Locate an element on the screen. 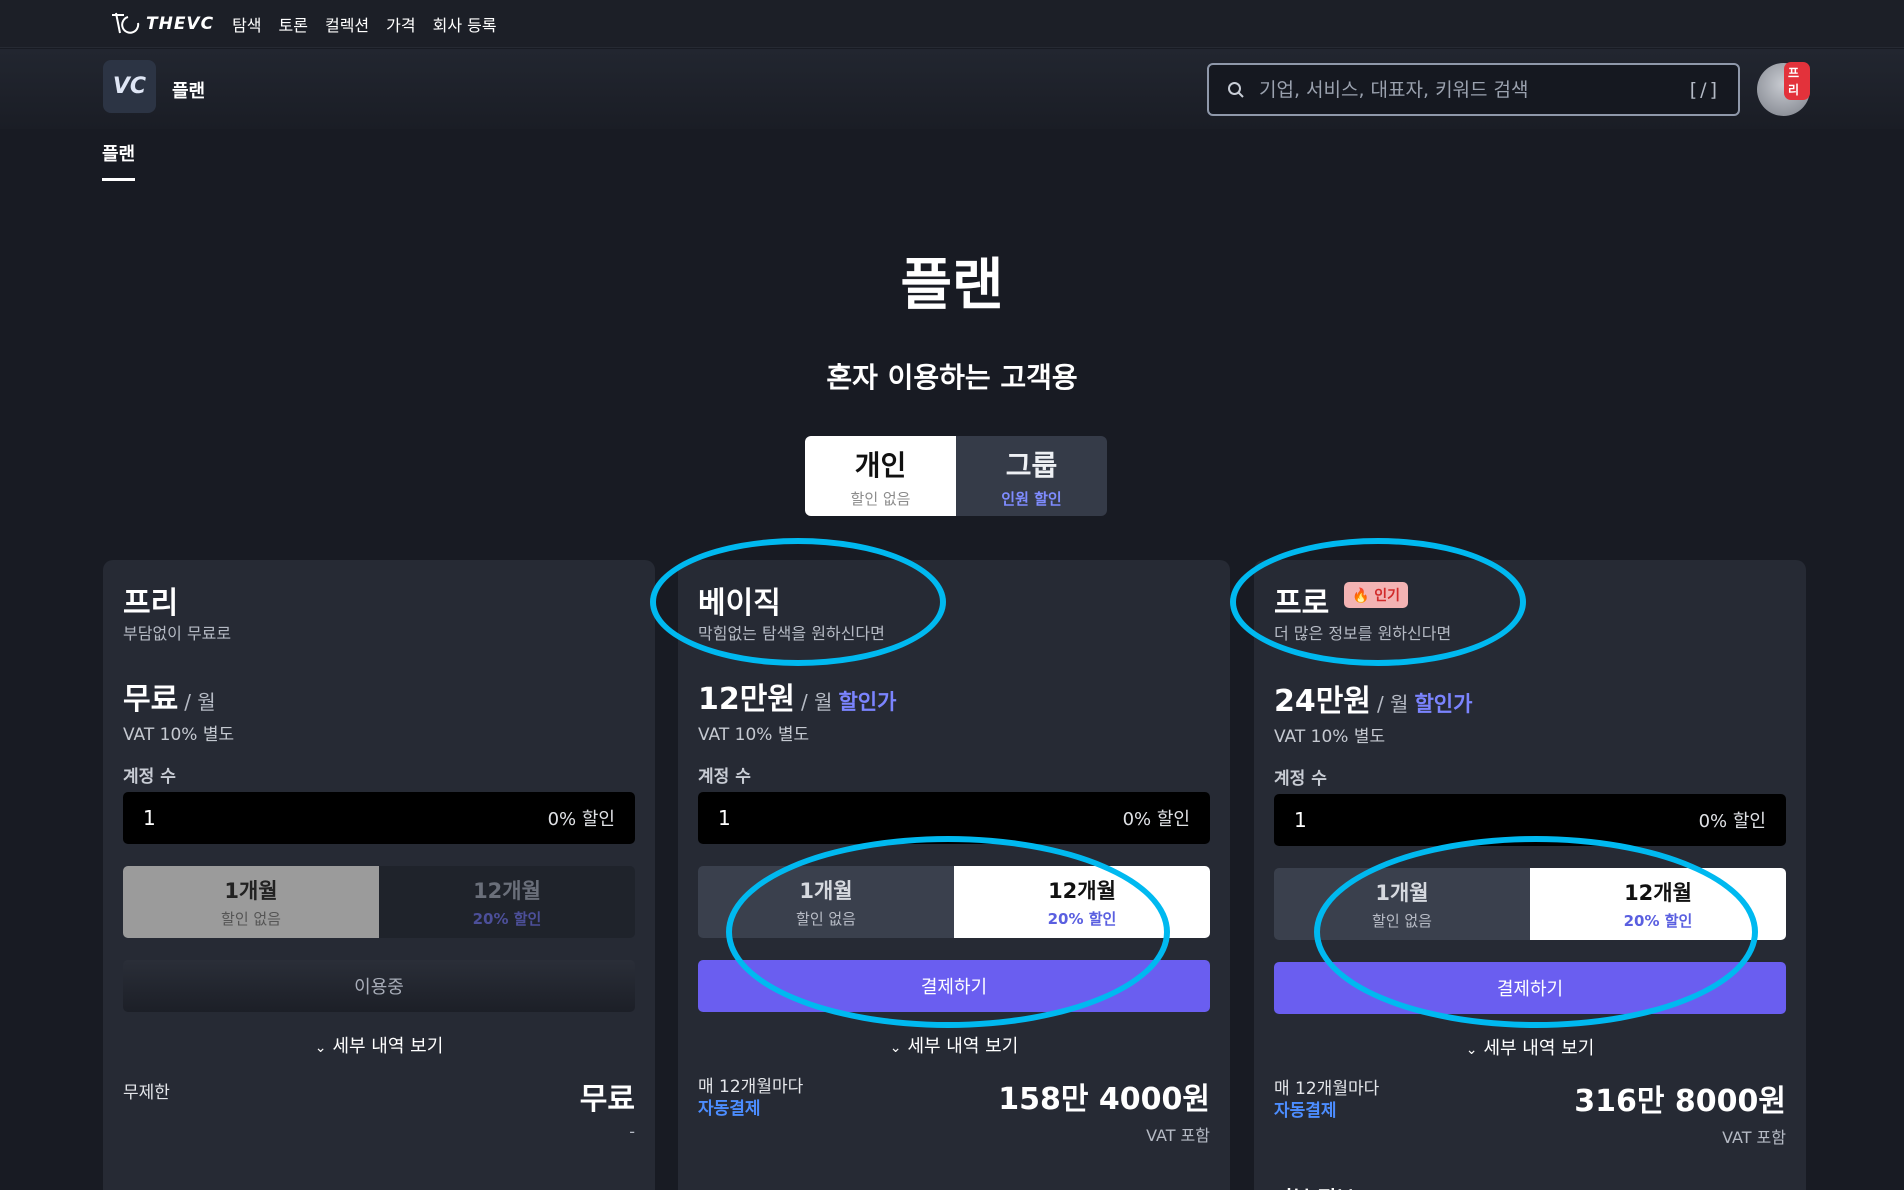  popular-badge: 🔥 인기 is located at coordinates (1376, 595).